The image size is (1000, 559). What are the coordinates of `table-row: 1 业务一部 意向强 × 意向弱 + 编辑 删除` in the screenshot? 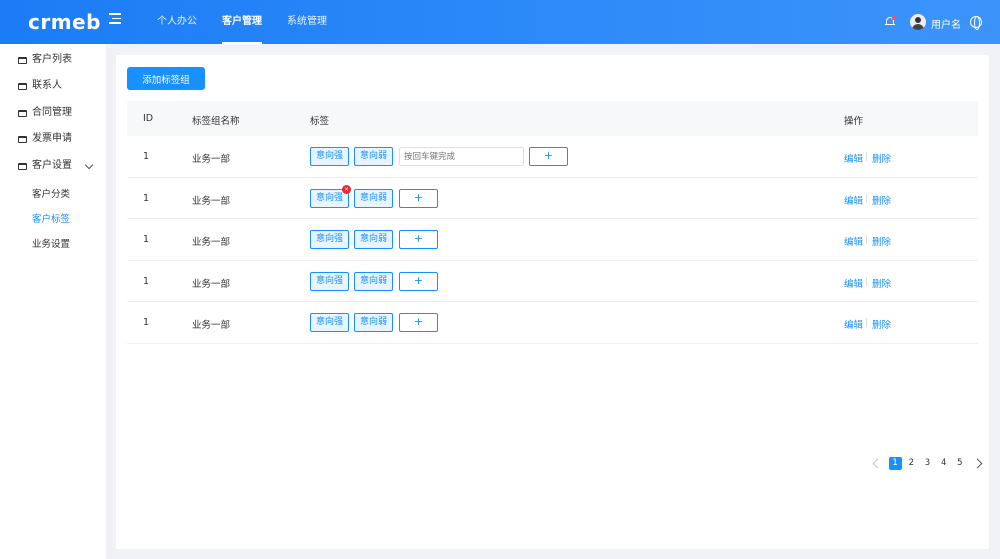 It's located at (552, 199).